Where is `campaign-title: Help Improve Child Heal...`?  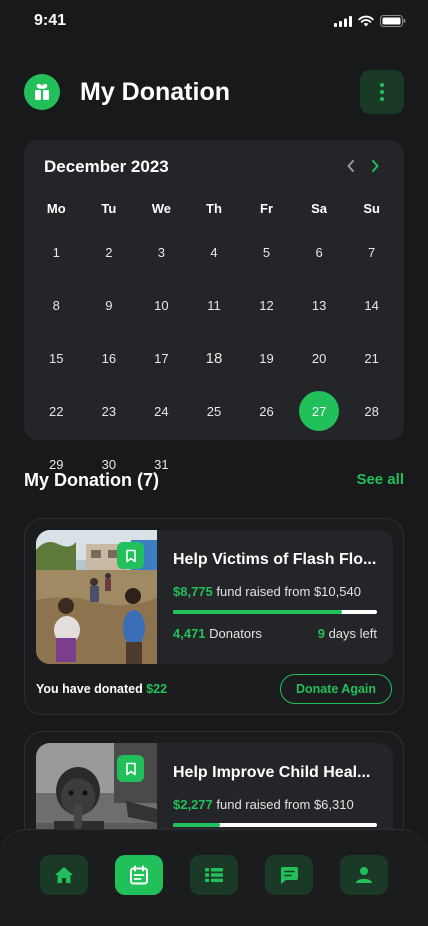
campaign-title: Help Improve Child Heal... is located at coordinates (278, 773).